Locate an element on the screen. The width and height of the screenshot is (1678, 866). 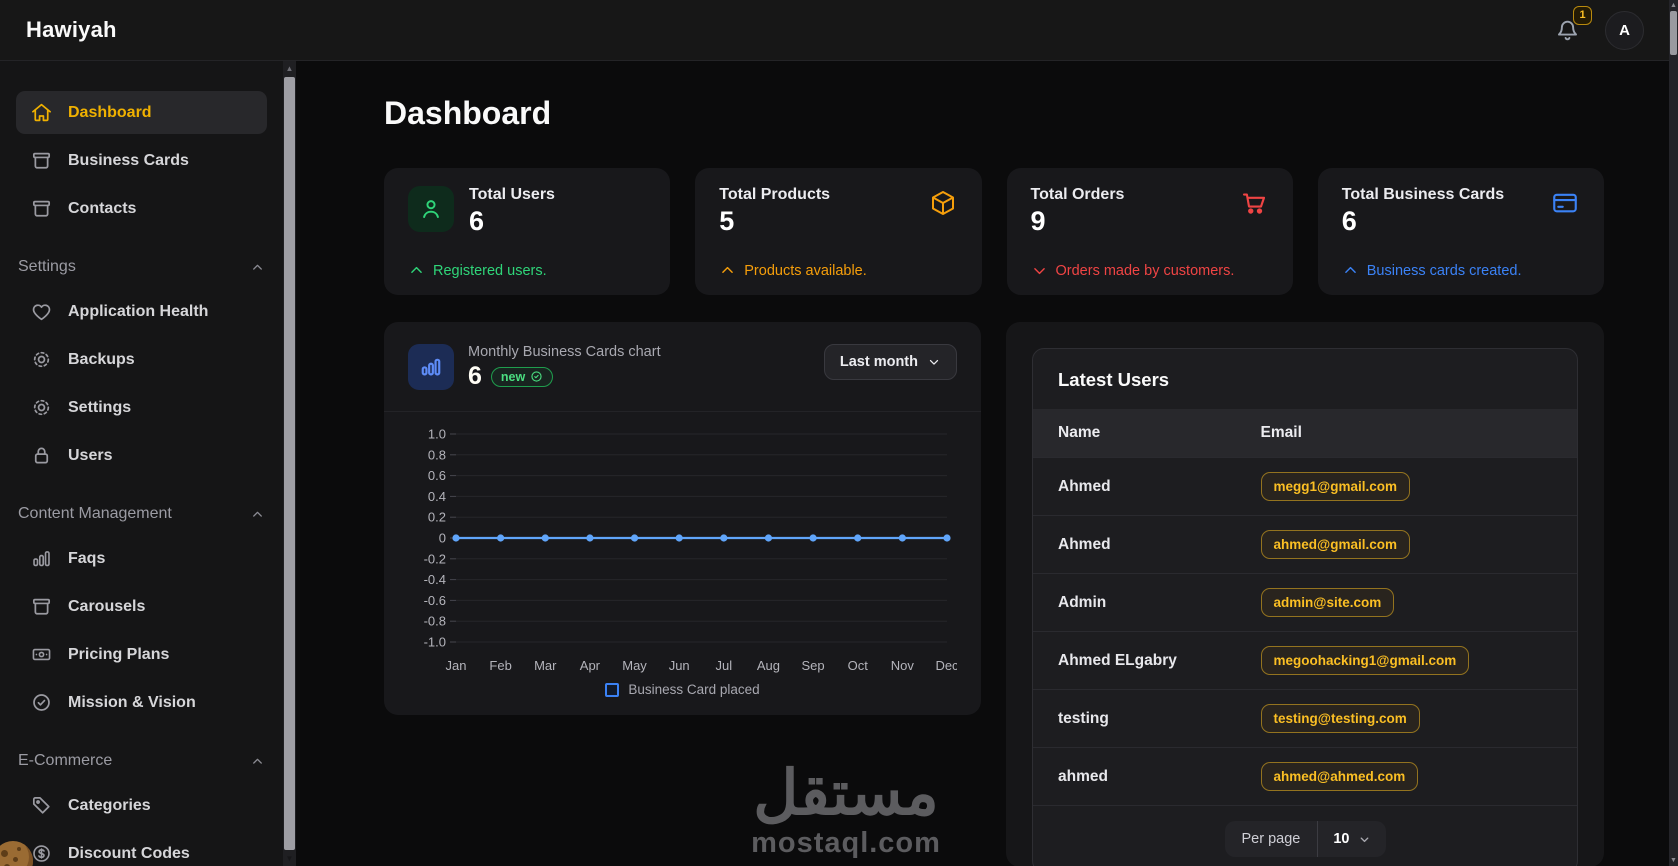
sidebar-item-business-cards: Business Cards is located at coordinates (141, 160).